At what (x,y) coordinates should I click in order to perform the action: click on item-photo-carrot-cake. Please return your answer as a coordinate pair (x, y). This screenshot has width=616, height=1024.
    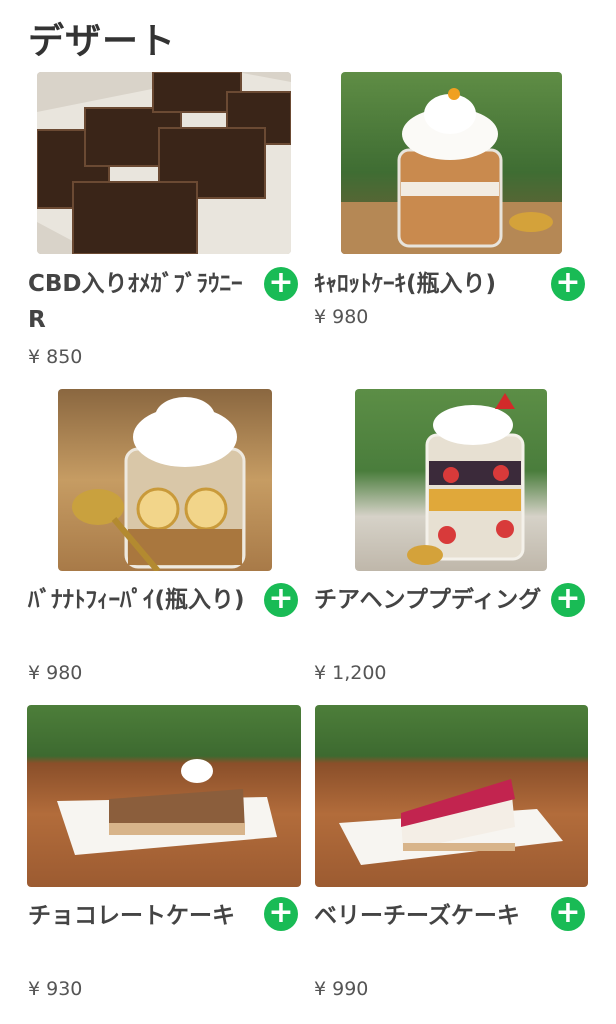
    Looking at the image, I should click on (451, 163).